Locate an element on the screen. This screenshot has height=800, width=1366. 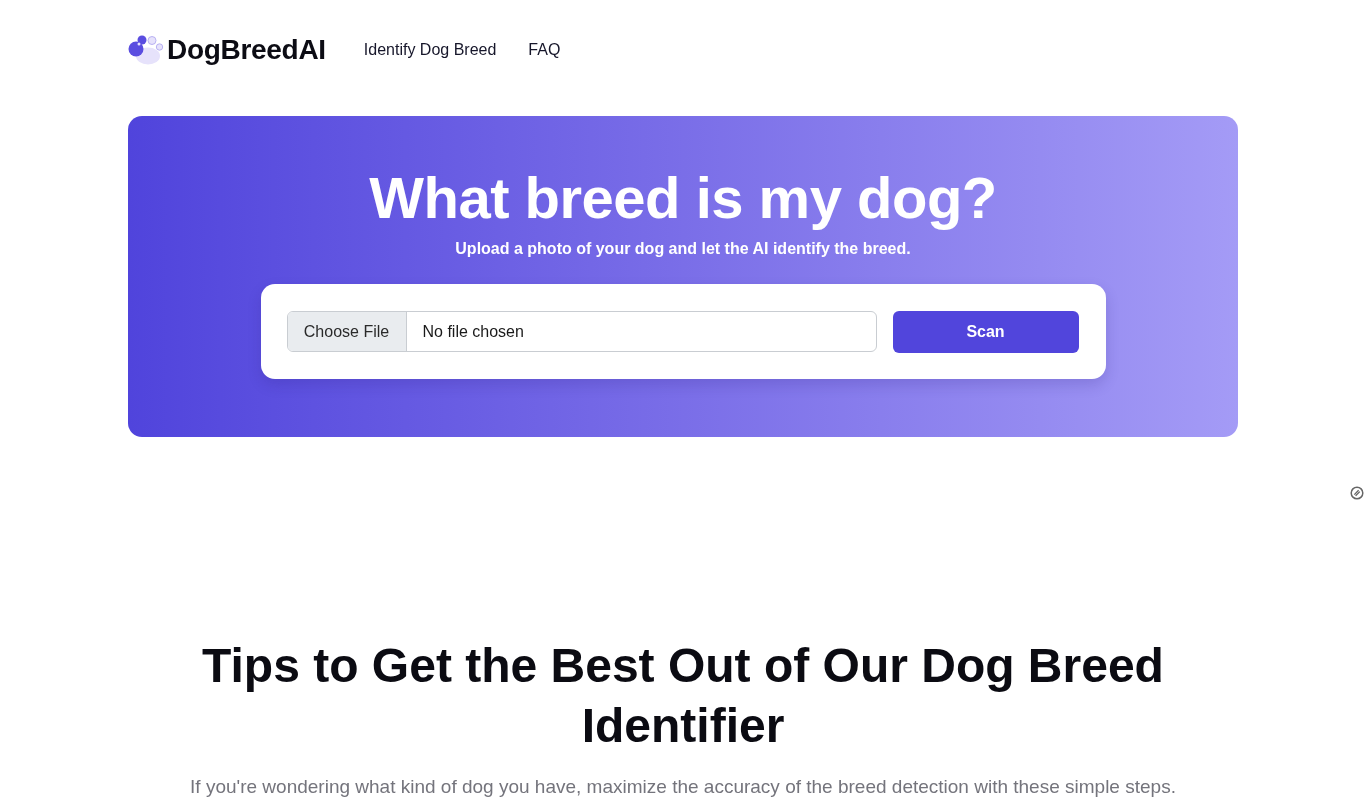
tips-intro-text: If you're wondering what kind of dog you have, maximize the accuracy of the breed detection with these simple steps. is located at coordinates (683, 787).